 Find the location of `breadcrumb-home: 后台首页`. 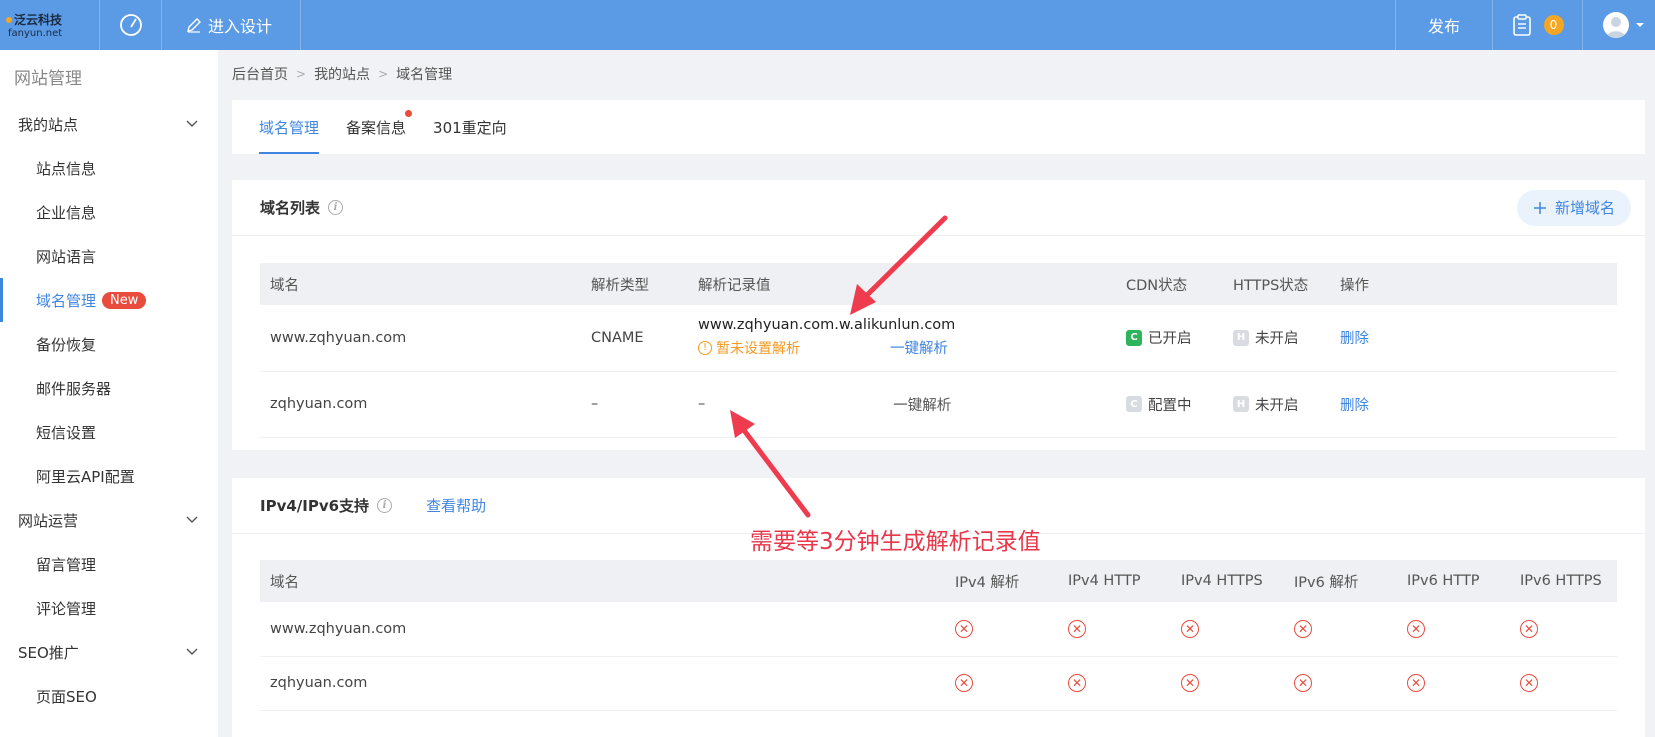

breadcrumb-home: 后台首页 is located at coordinates (260, 74).